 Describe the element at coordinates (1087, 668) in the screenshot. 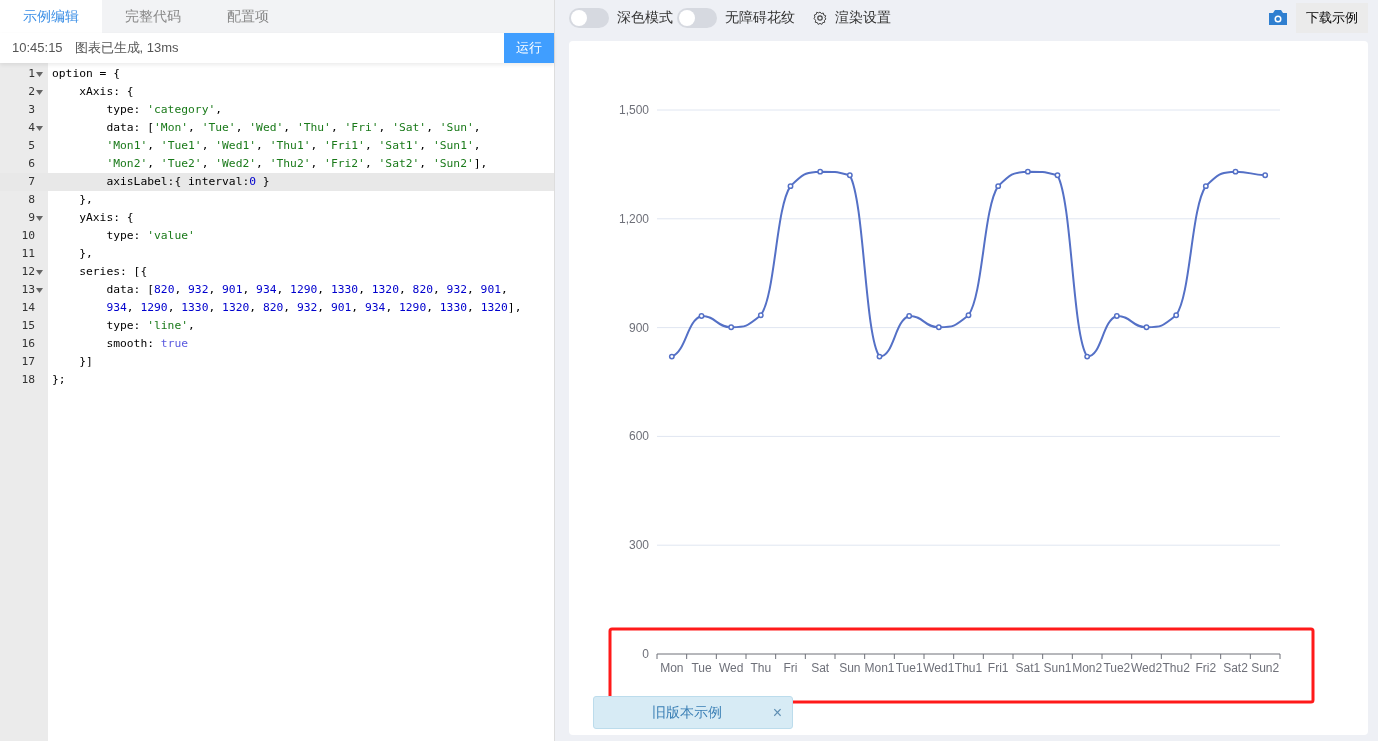

I see `x-axis-label: Mon2` at that location.